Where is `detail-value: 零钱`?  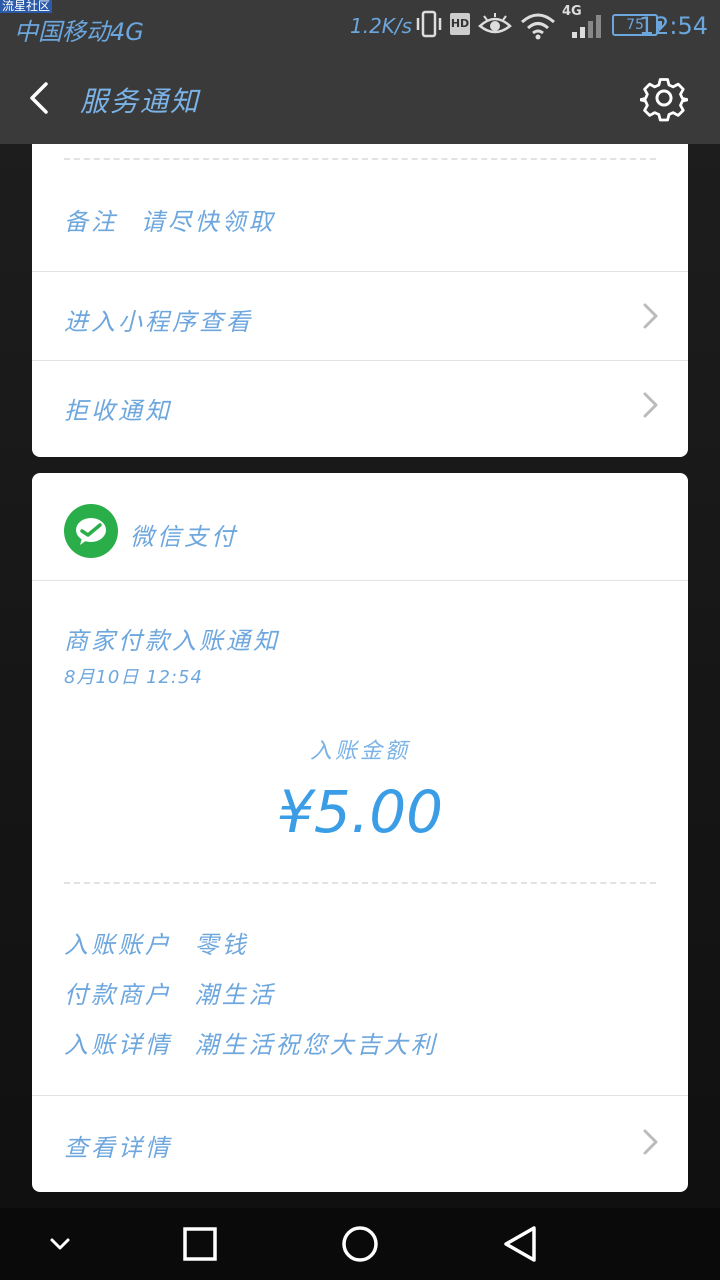
detail-value: 零钱 is located at coordinates (221, 945).